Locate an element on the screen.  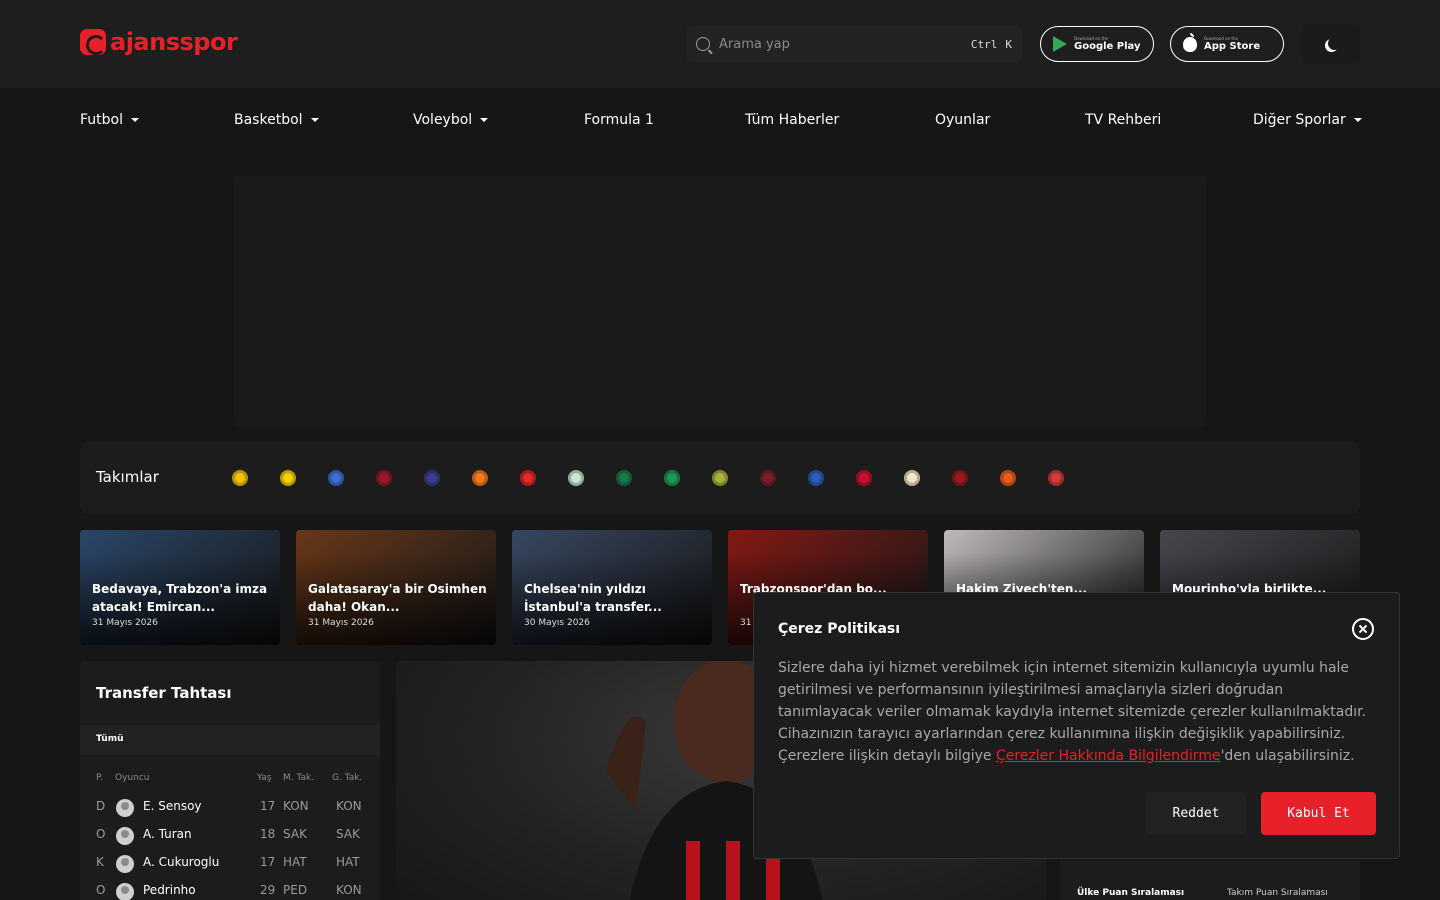
row-to-team: SAK is located at coordinates (348, 834).